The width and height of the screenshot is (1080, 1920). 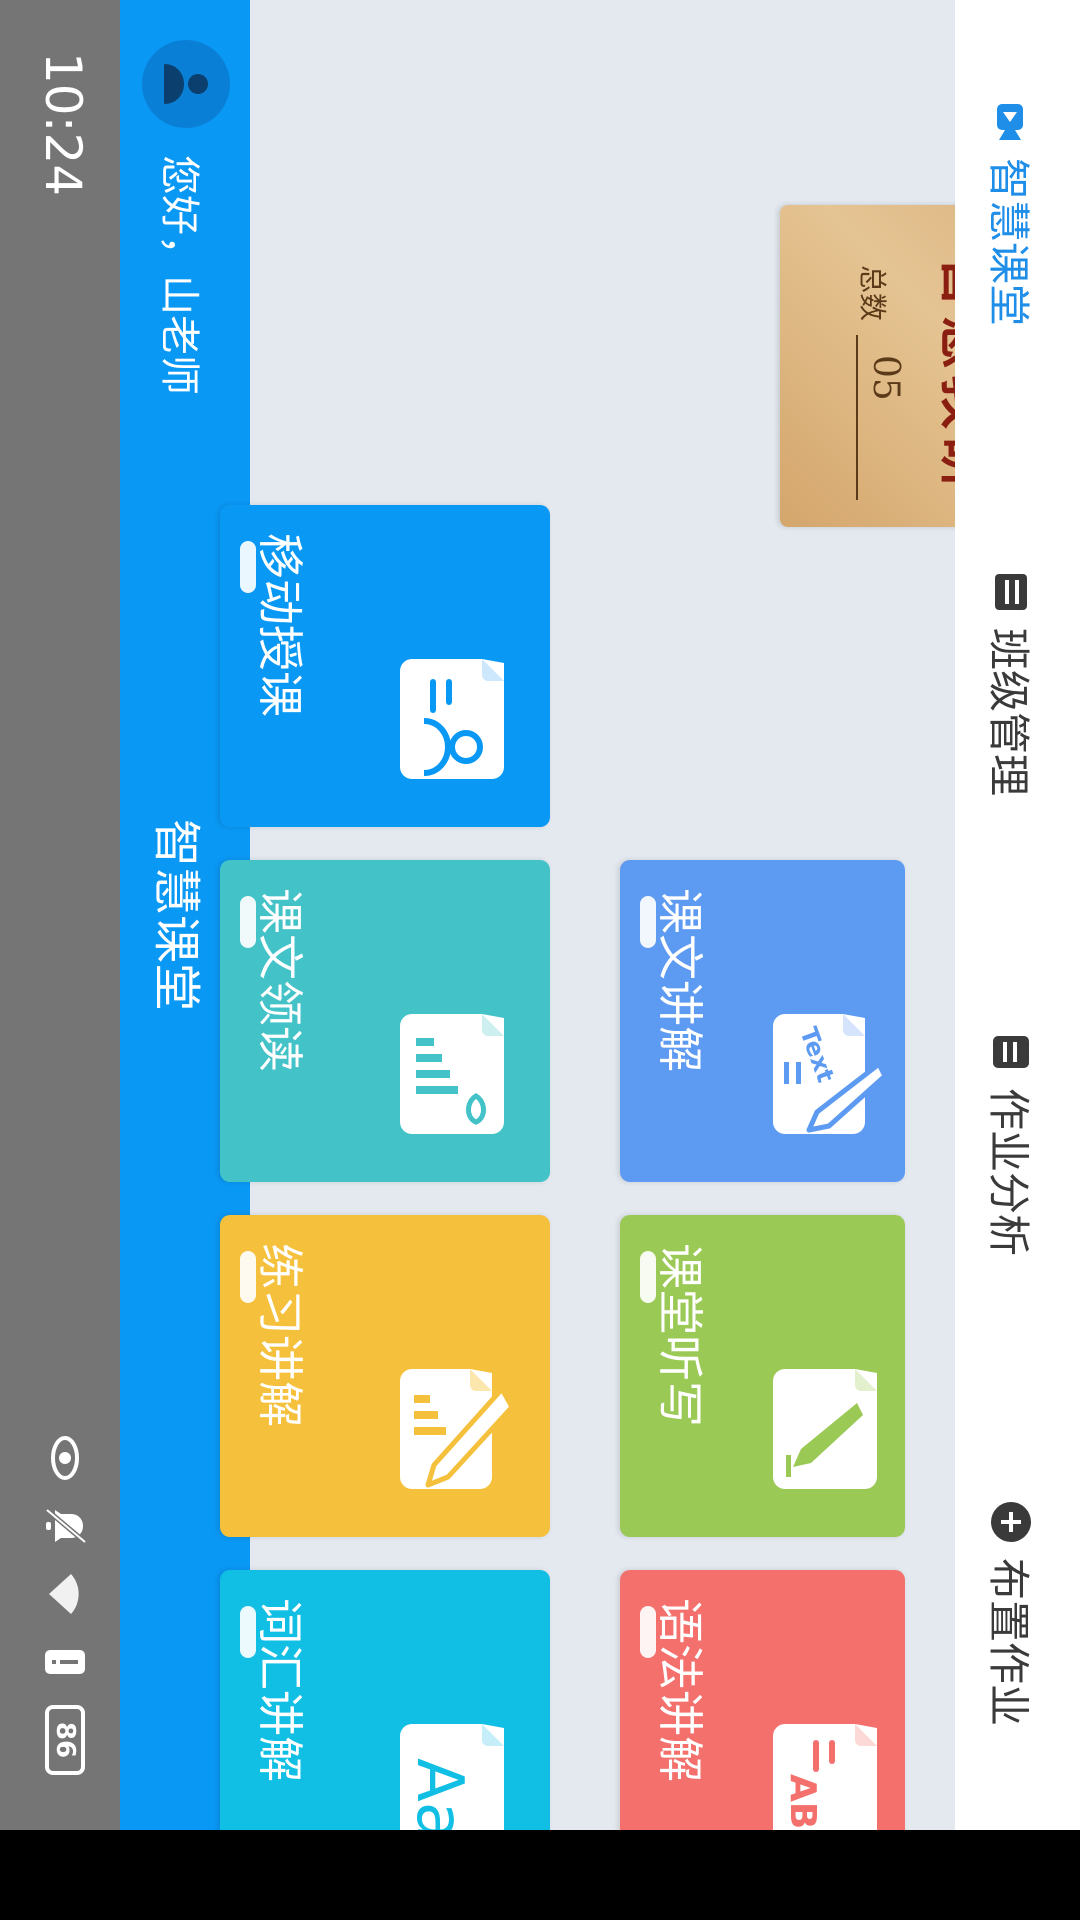 I want to click on svg-text: Aa, so click(x=439, y=1794).